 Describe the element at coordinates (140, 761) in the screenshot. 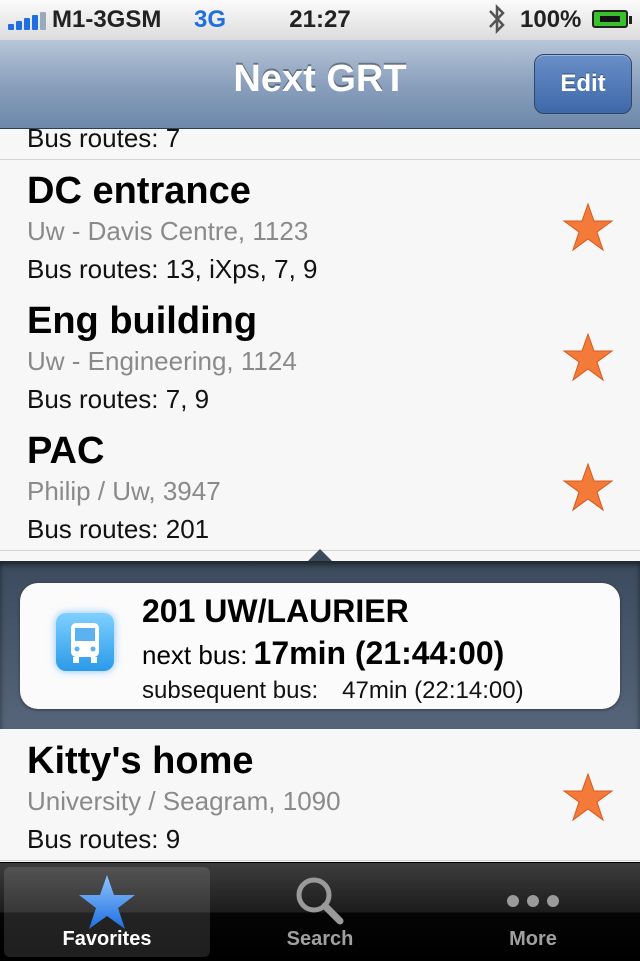

I see `stop-name: Kitty's home` at that location.